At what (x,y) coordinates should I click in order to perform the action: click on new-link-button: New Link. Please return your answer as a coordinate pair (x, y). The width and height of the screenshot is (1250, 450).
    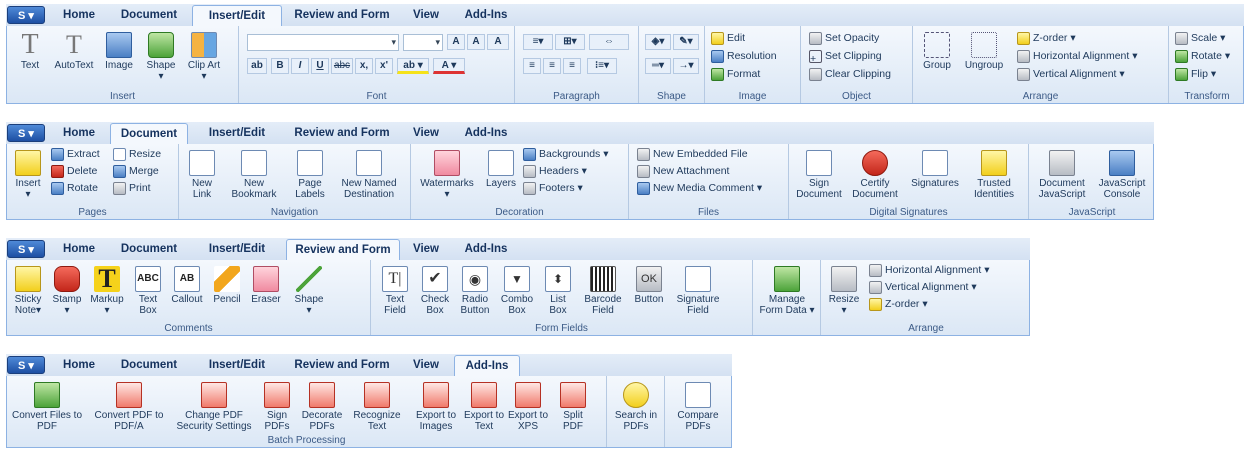
    Looking at the image, I should click on (202, 175).